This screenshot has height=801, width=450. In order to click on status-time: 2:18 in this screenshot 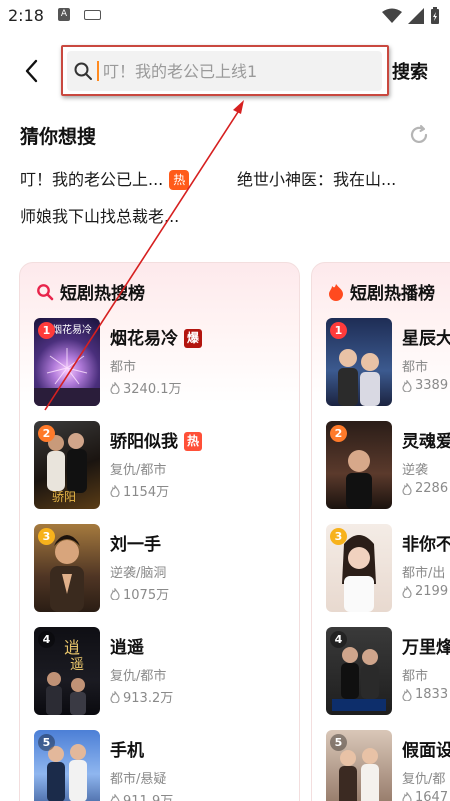, I will do `click(26, 15)`.